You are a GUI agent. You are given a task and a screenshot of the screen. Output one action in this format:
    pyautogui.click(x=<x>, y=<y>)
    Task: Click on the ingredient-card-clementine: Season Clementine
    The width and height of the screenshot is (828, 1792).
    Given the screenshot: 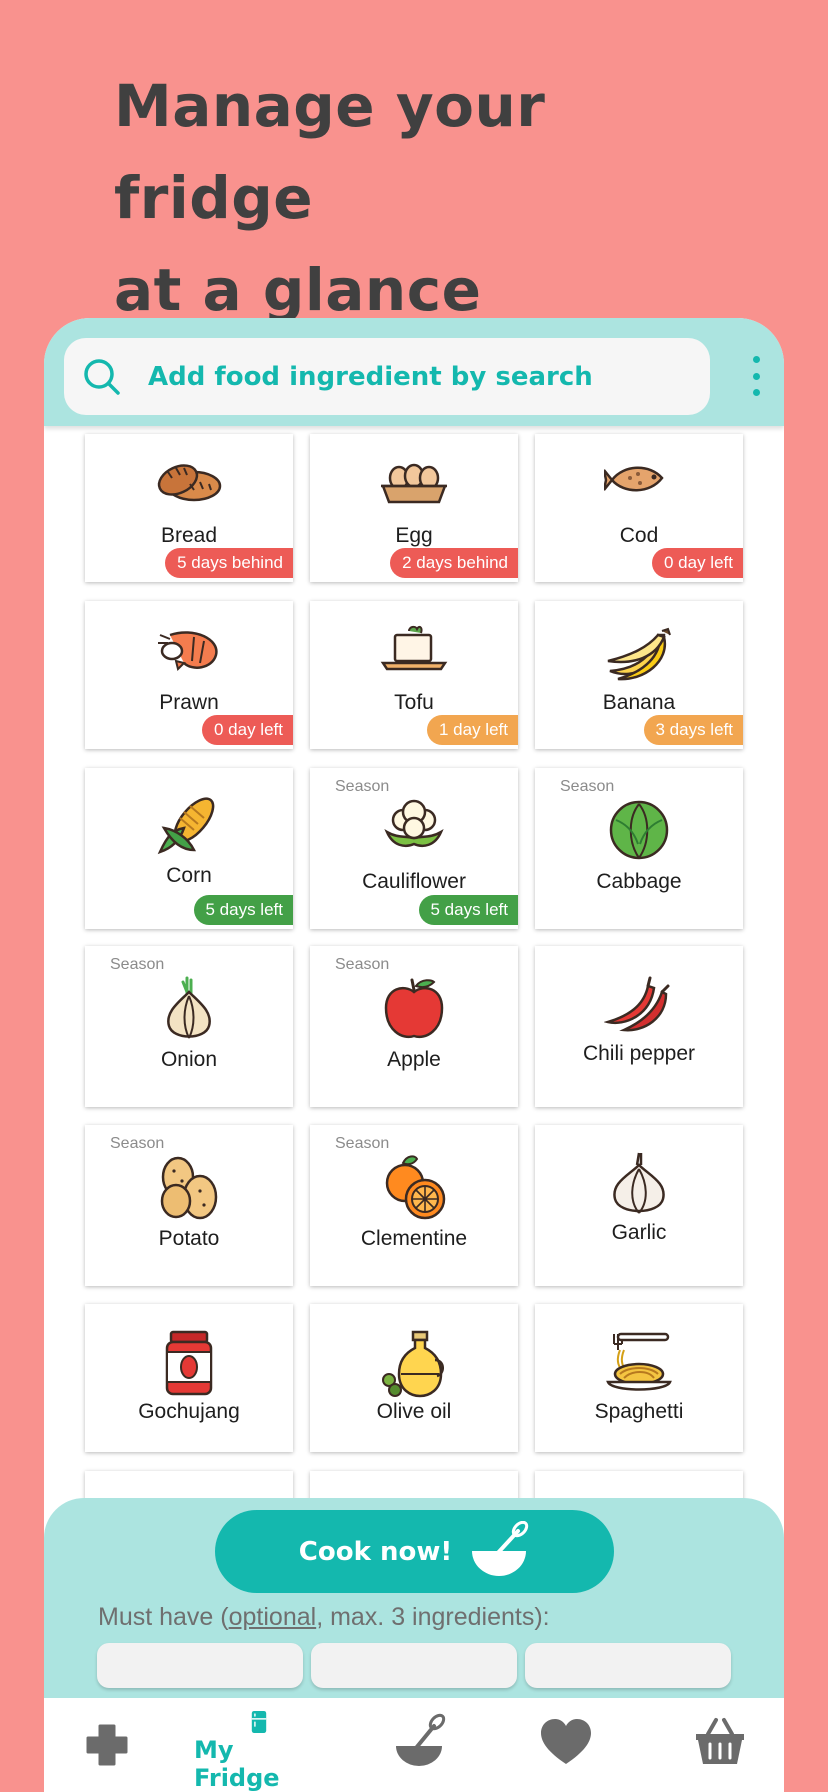 What is the action you would take?
    pyautogui.click(x=414, y=1205)
    